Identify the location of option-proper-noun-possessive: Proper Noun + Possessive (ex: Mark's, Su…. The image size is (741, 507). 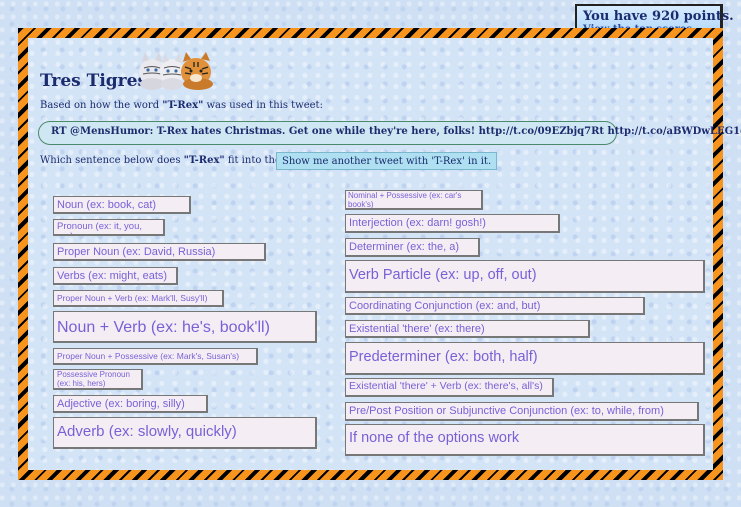
(155, 356).